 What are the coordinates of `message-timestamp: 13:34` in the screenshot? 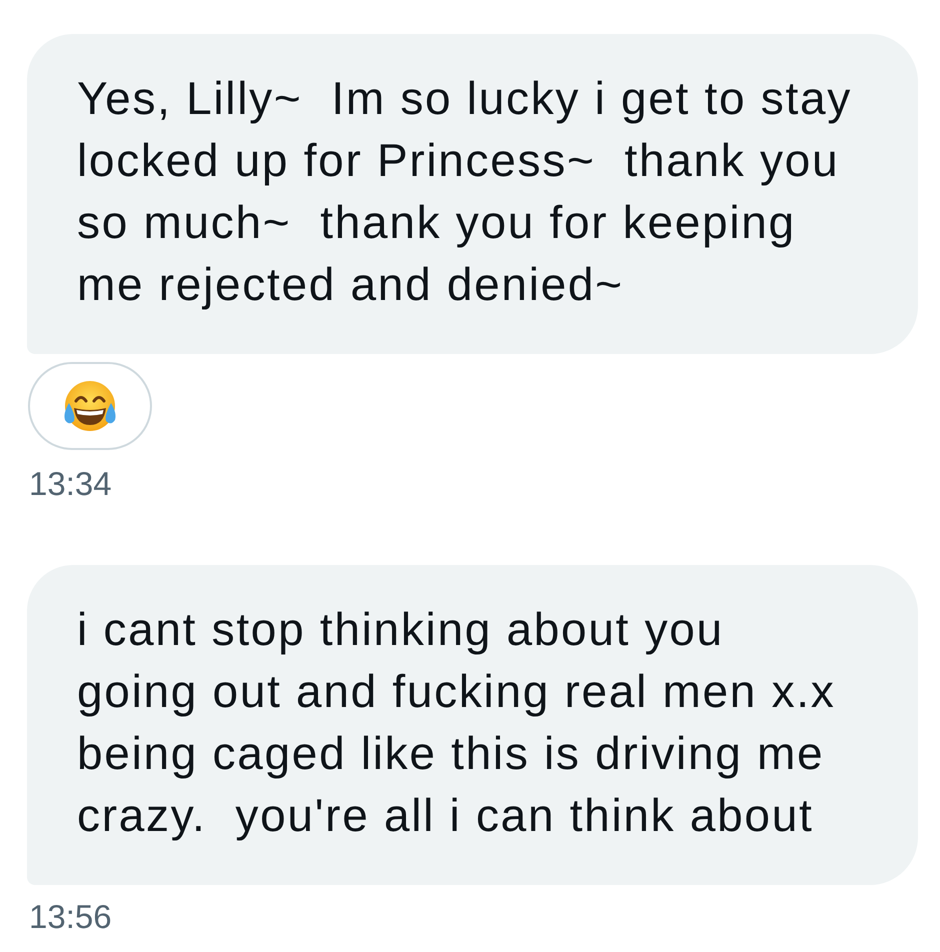 It's located at (70, 484).